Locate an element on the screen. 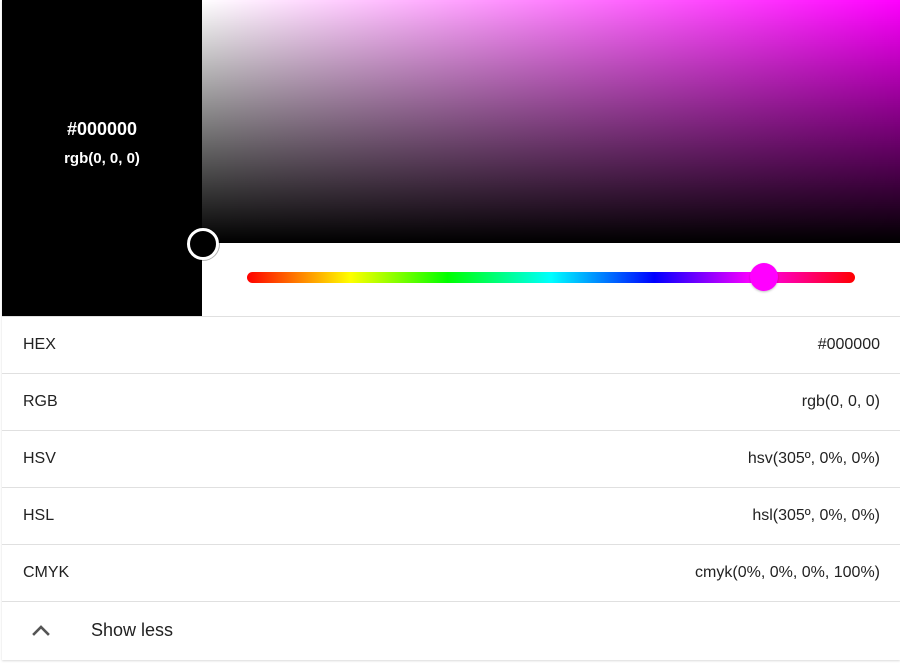 The width and height of the screenshot is (900, 665). format-row-cmyk: CMYK cmyk(0%, 0%, 0%, 100%) is located at coordinates (451, 572).